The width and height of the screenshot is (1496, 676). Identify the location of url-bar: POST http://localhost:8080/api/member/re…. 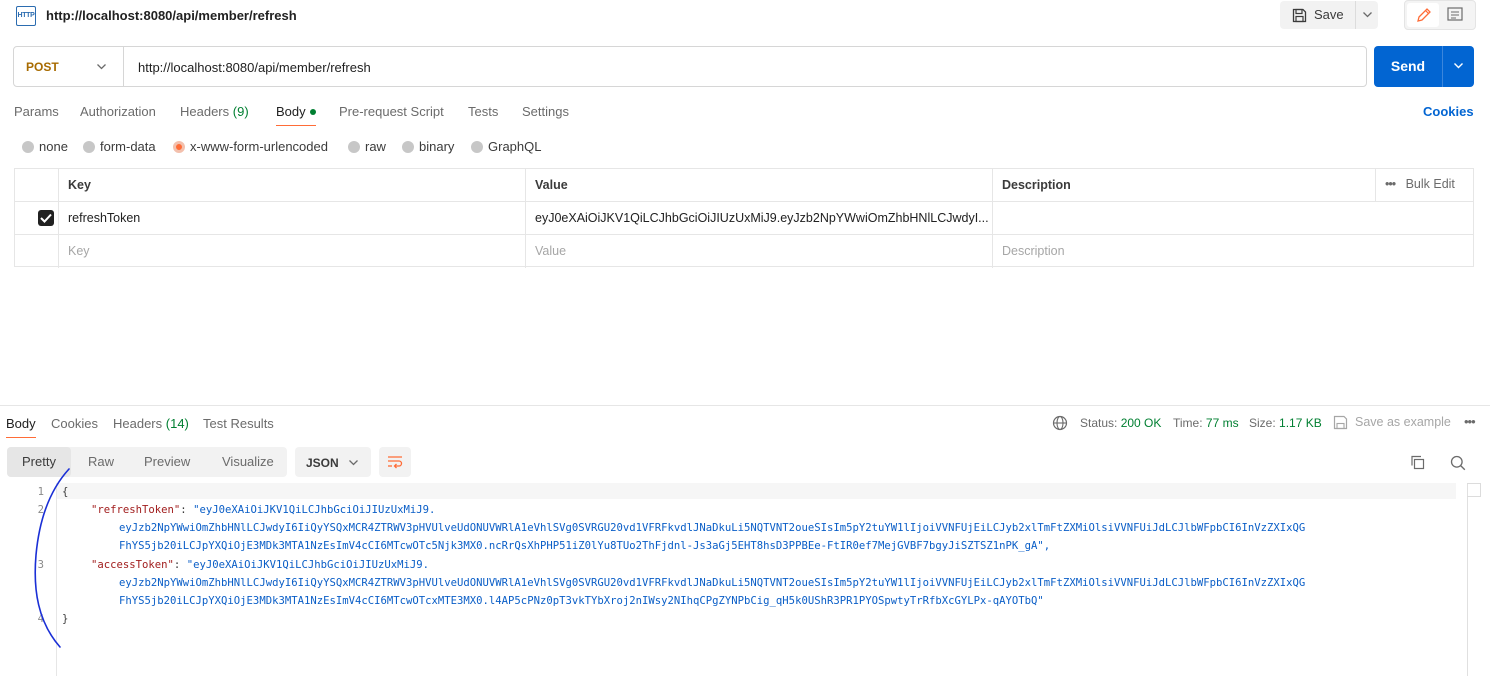
(690, 66).